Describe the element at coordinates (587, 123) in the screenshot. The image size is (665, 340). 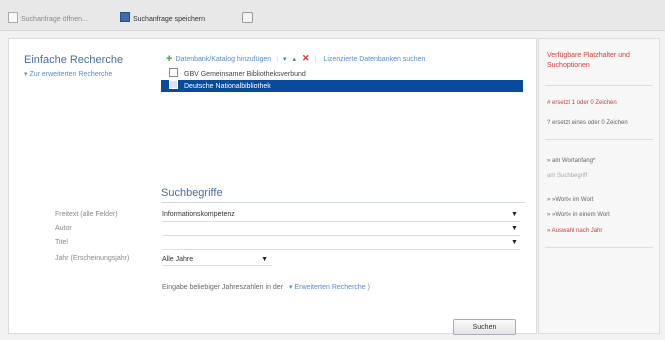
I see `help-item: ? ersetzt eines oder 0 Zeichen` at that location.